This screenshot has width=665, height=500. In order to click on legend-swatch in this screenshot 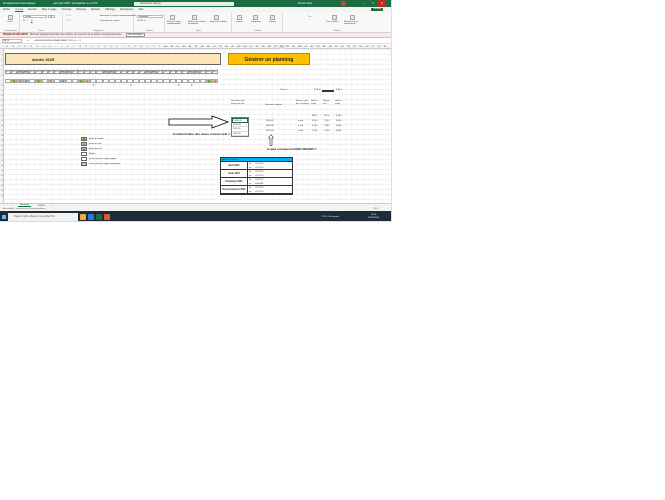, I will do `click(84, 158)`.